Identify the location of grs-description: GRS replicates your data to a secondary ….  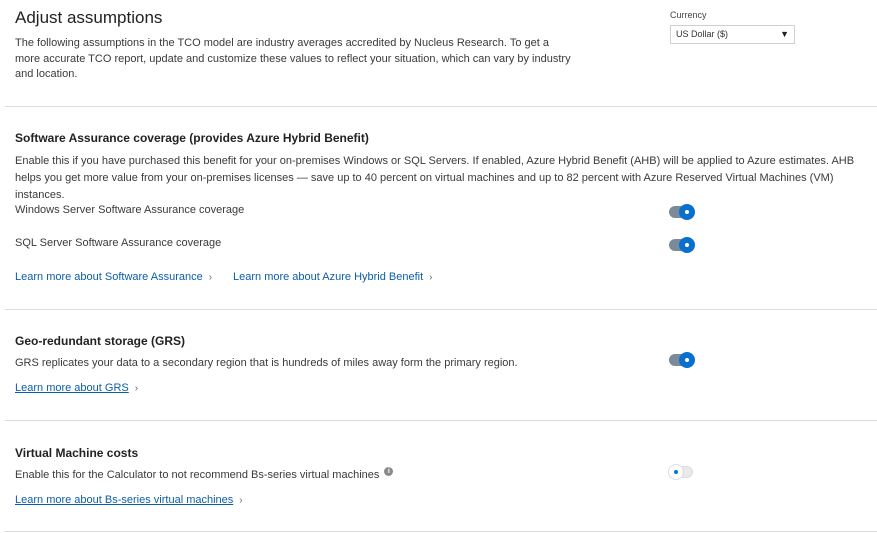
(266, 363).